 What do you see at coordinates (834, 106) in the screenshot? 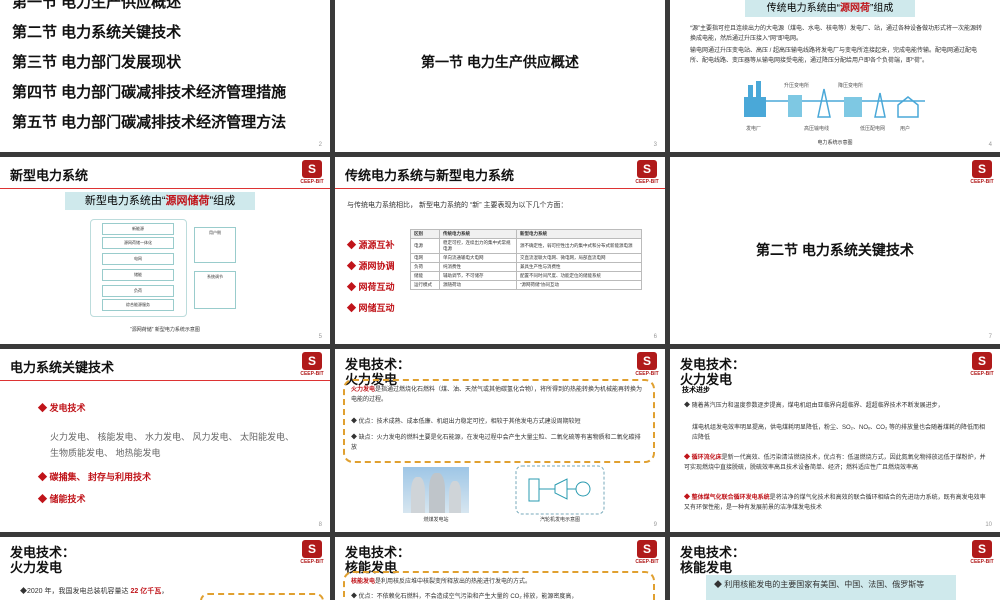
I see `power-system-diagram: 发电厂 升压变电所 降压变电所 高压输电线 低压配电网 用户` at bounding box center [834, 106].